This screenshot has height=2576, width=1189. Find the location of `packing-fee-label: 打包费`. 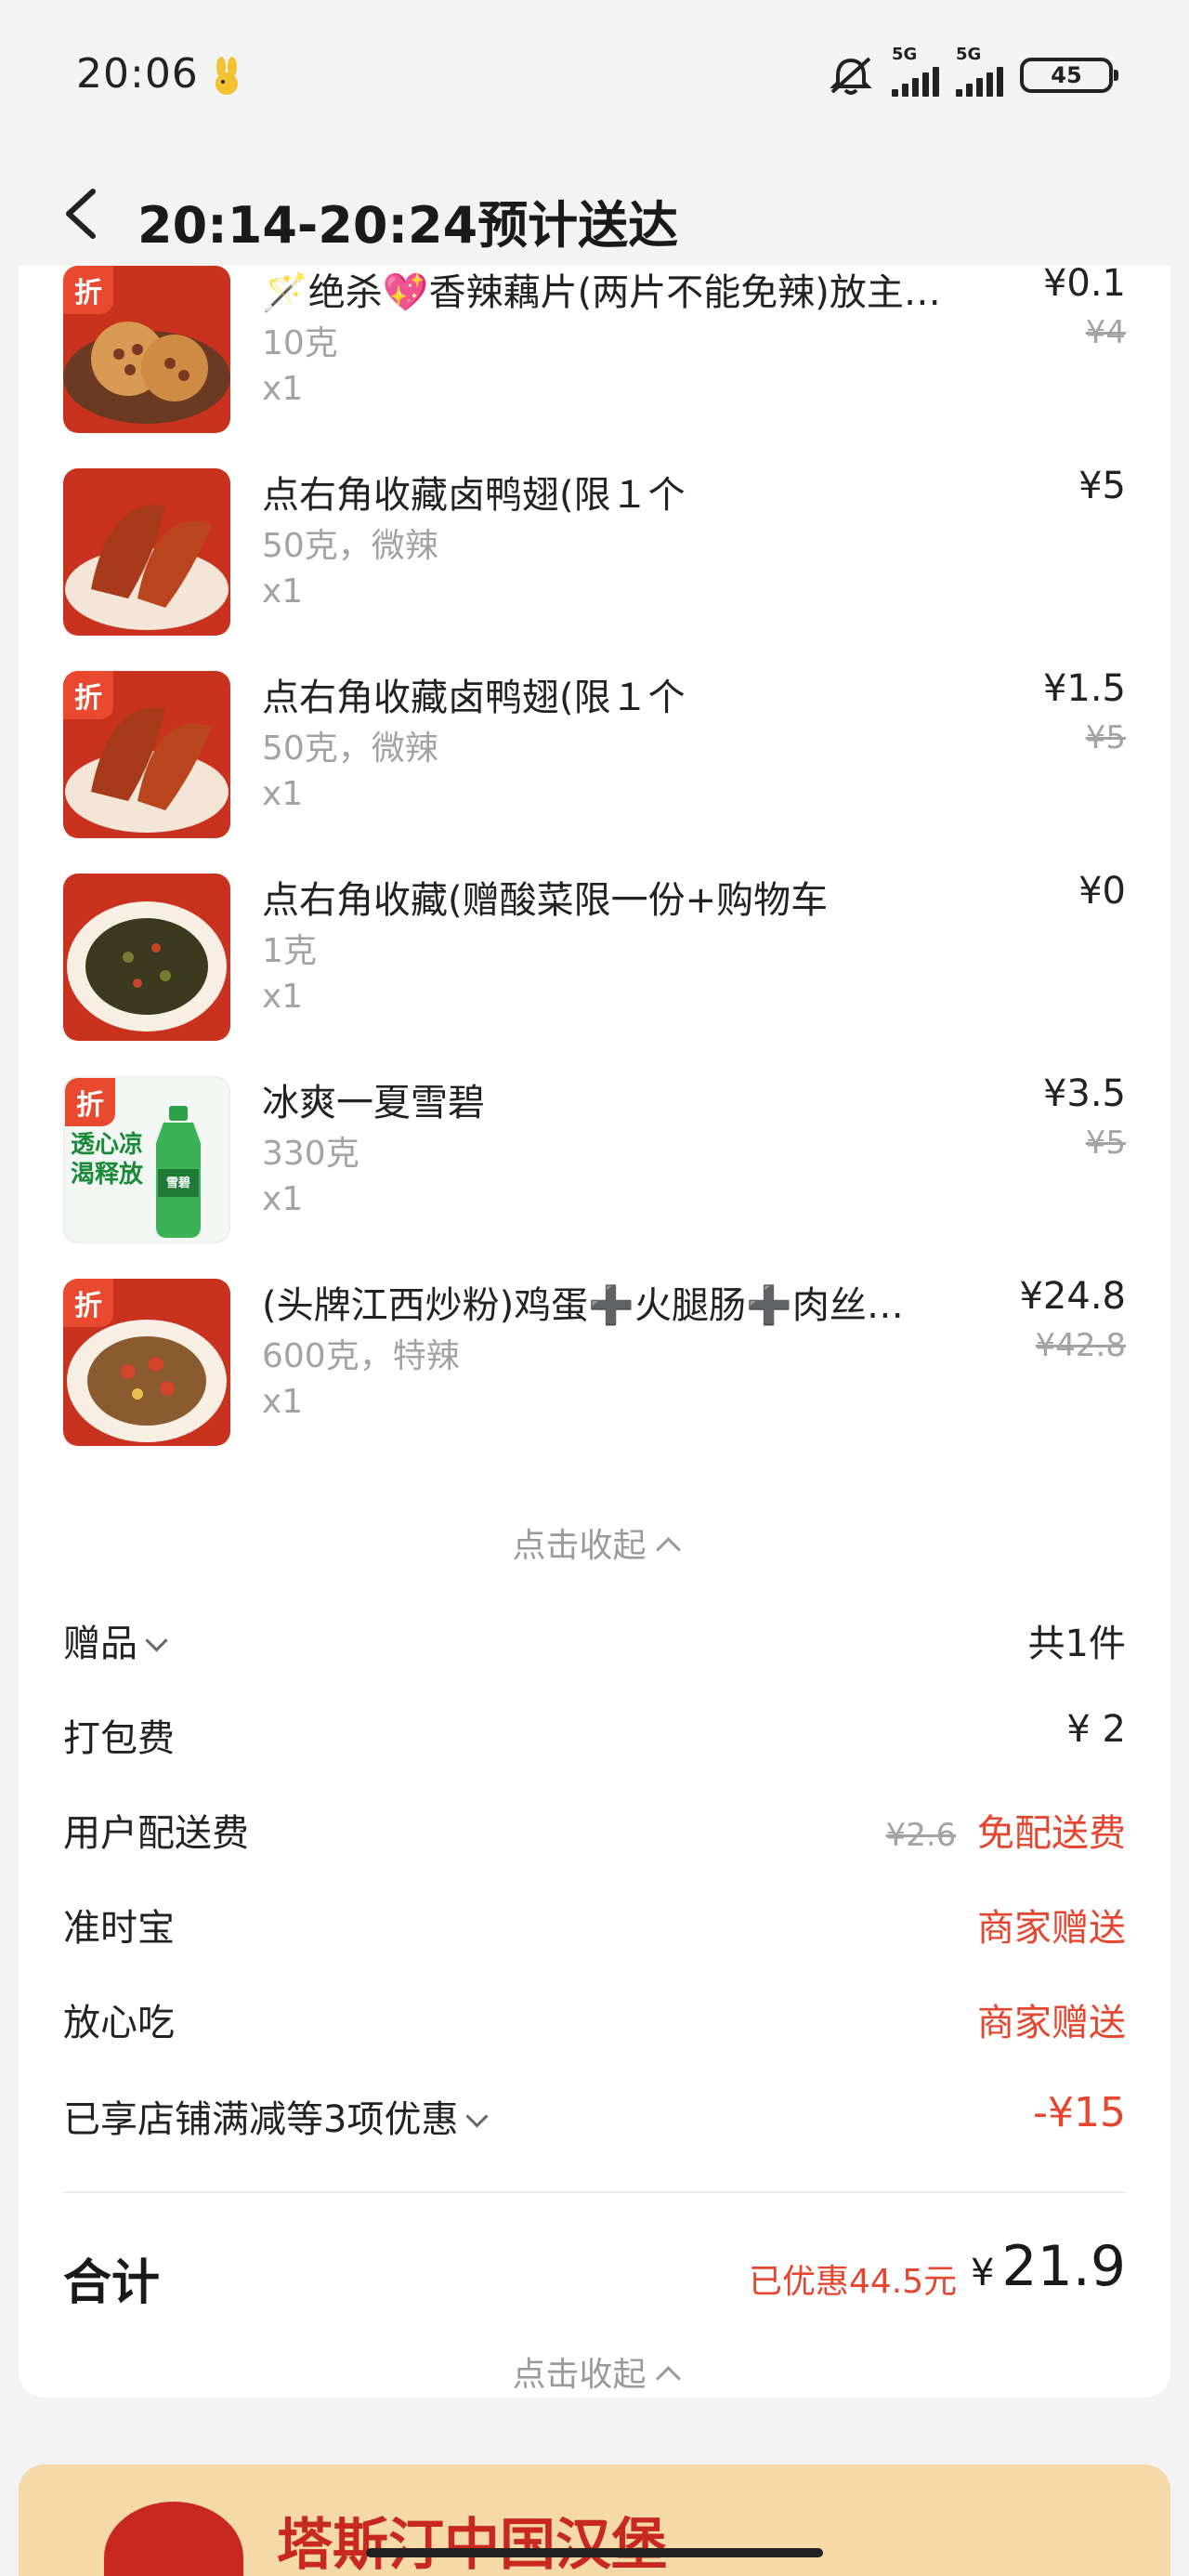

packing-fee-label: 打包费 is located at coordinates (119, 1738).